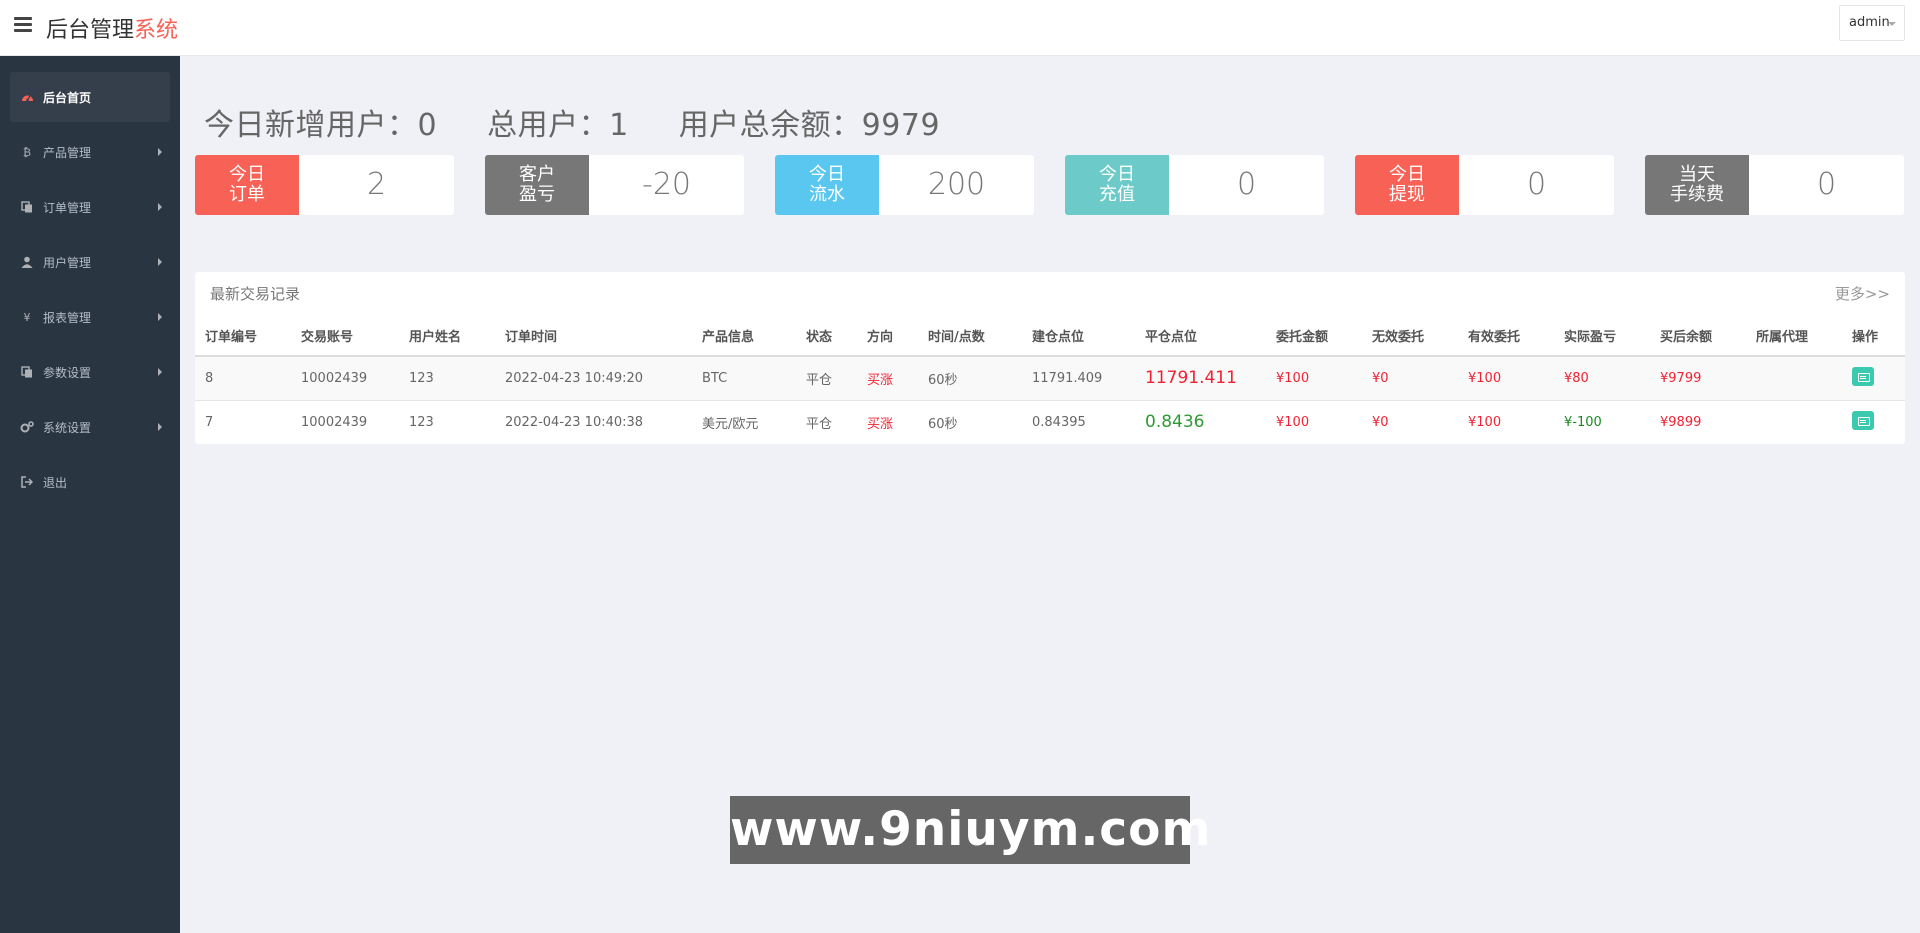 The width and height of the screenshot is (1920, 933). I want to click on sidebar-item-label: 参数设置, so click(67, 372).